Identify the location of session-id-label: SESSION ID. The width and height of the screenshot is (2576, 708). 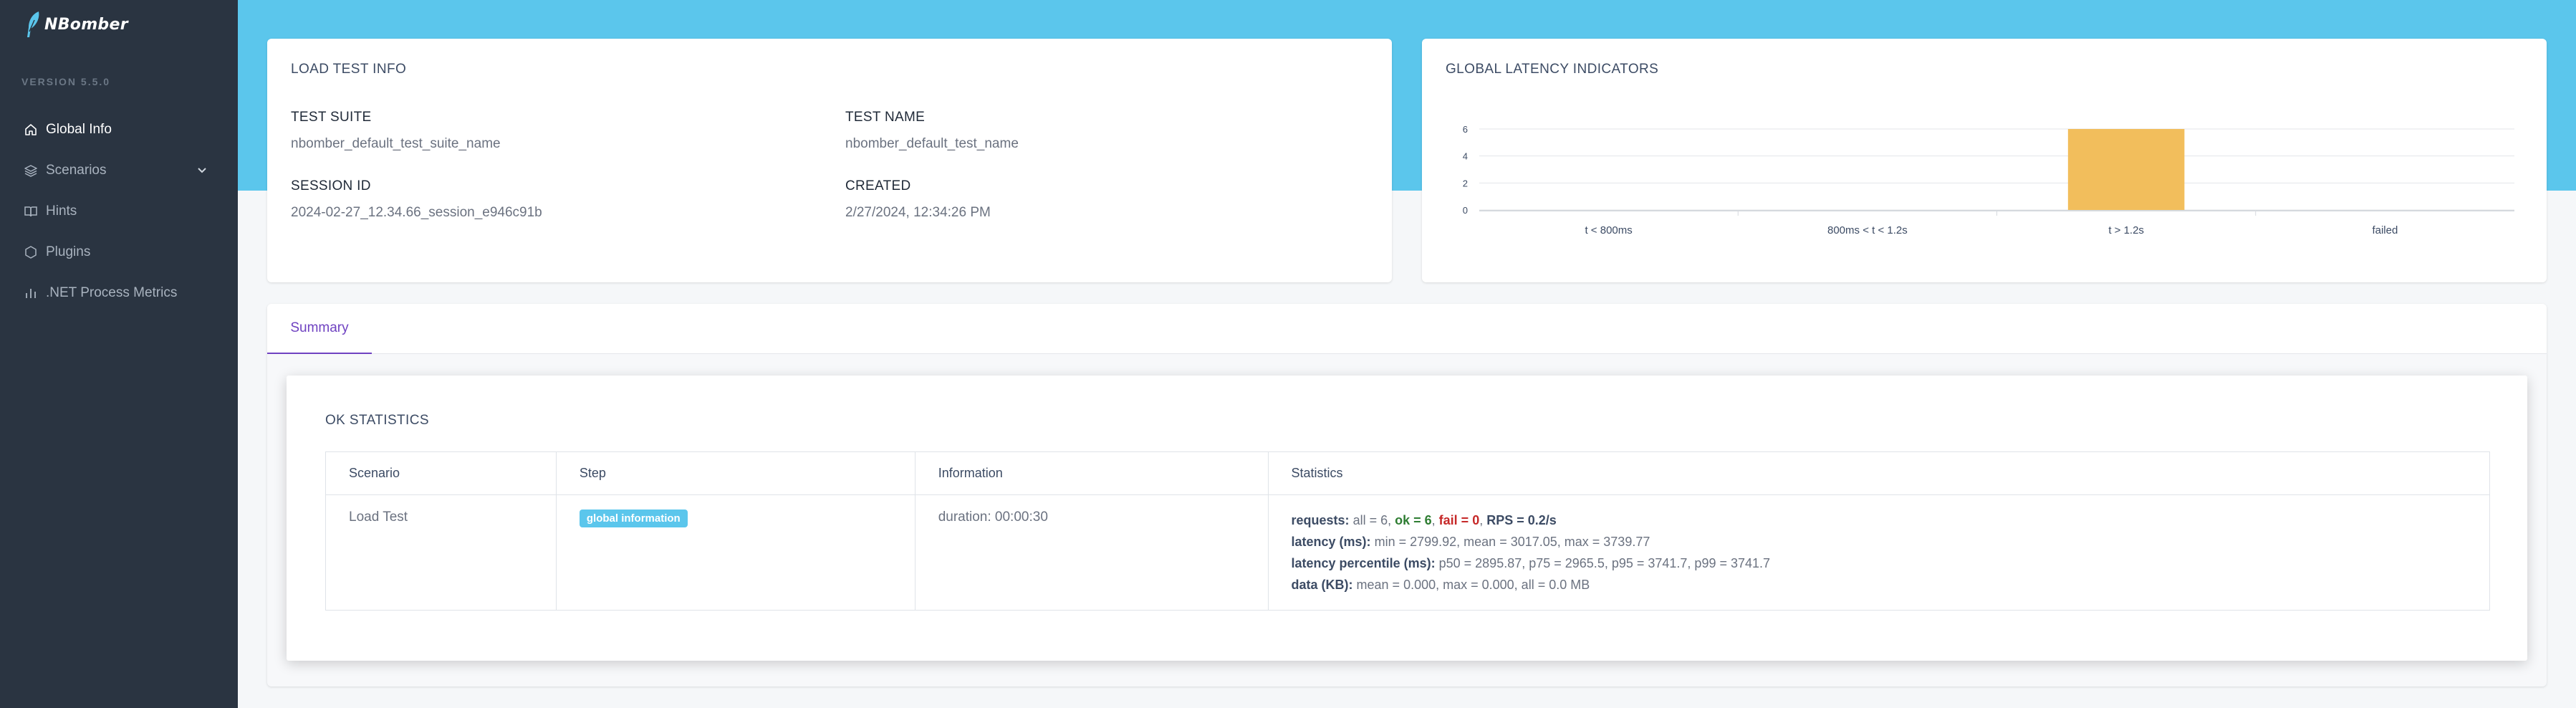
(331, 185).